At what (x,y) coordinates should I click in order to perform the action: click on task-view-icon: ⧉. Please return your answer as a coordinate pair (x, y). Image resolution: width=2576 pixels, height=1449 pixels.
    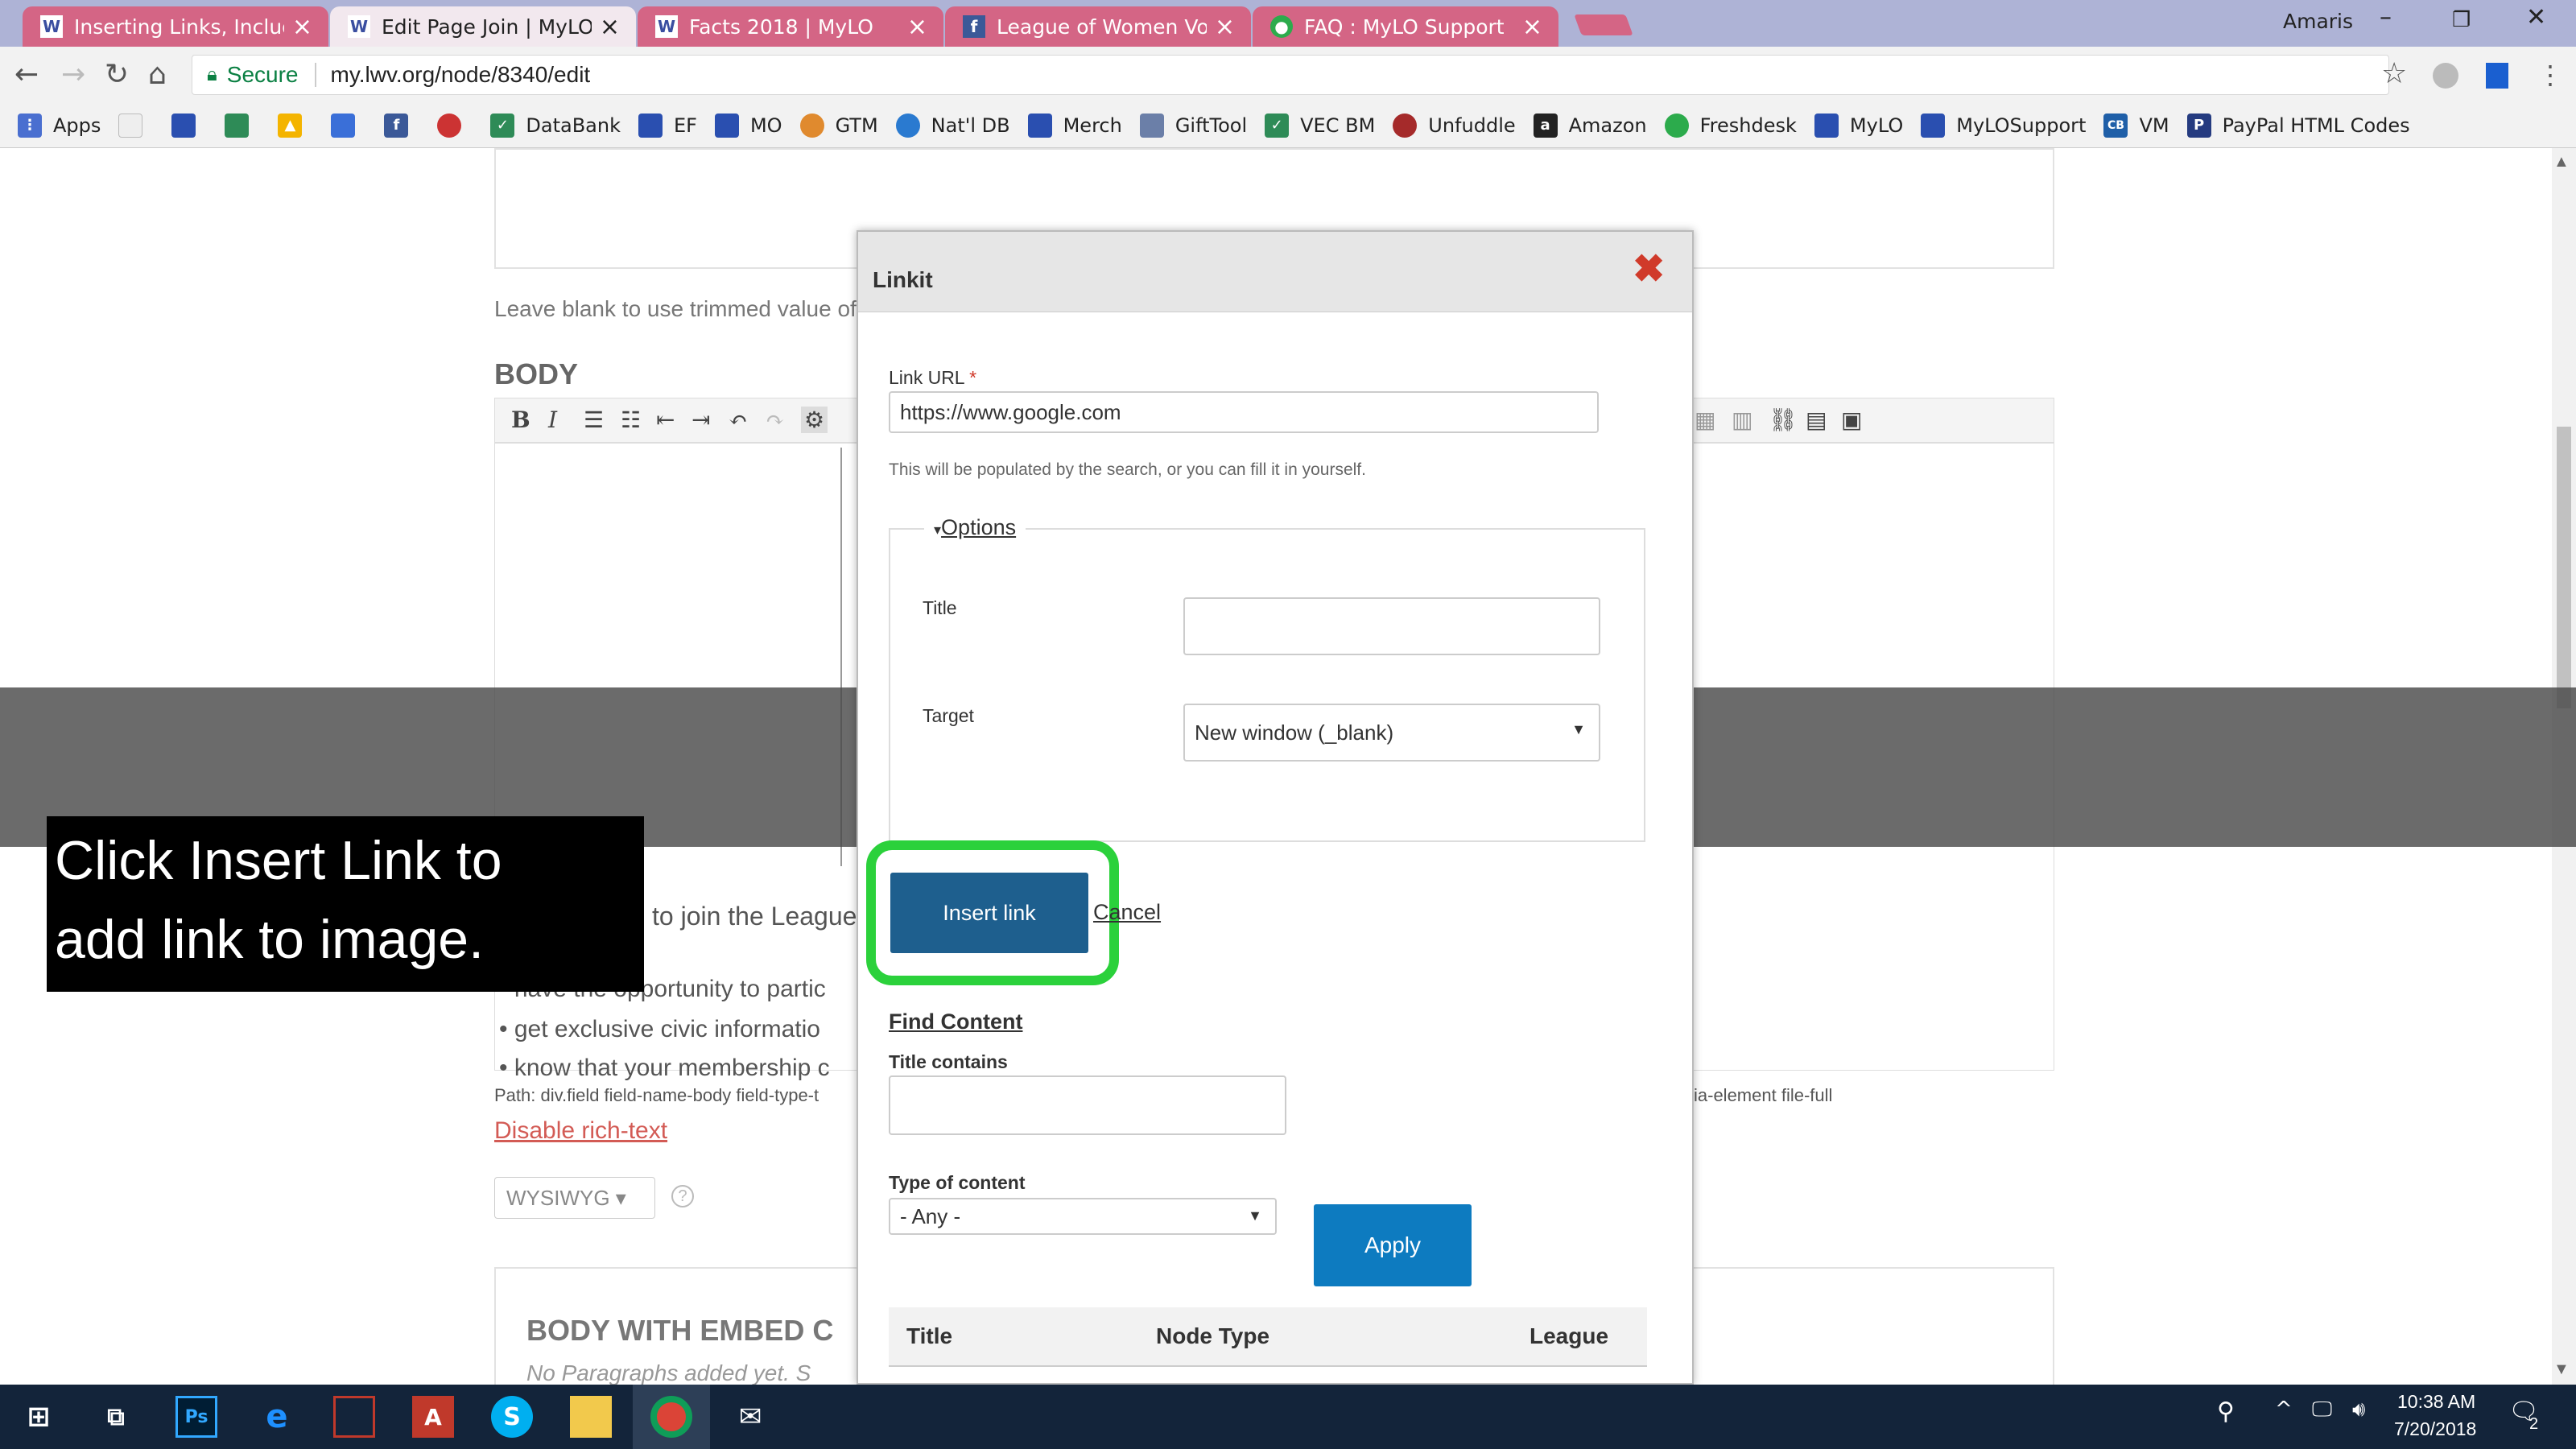
    Looking at the image, I should click on (116, 1417).